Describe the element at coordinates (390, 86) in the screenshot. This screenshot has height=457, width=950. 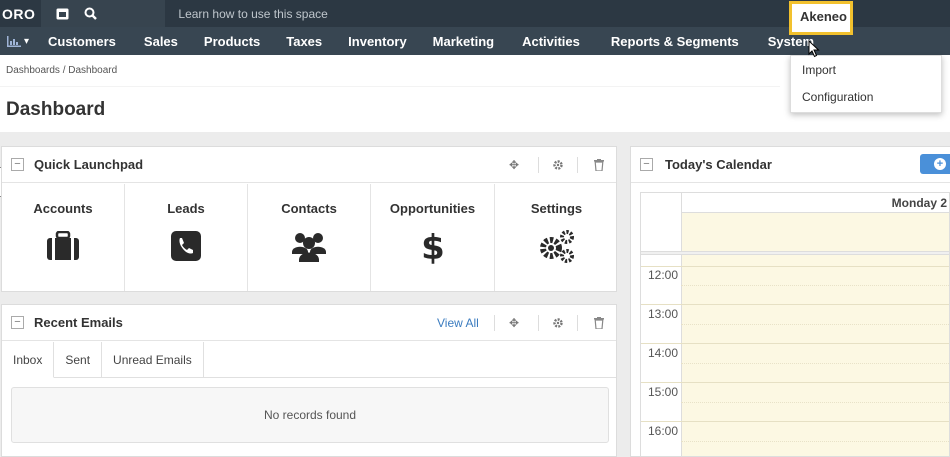
I see `header-divider` at that location.